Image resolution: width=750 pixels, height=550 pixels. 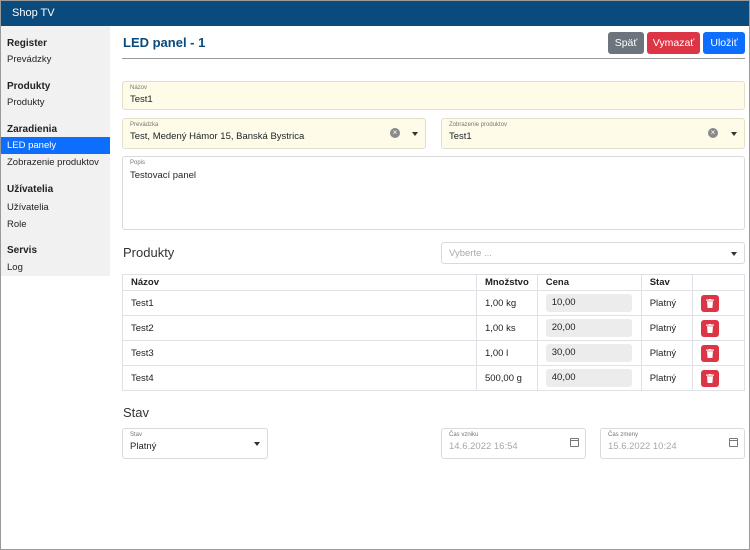 I want to click on column-header-status: Stav, so click(x=667, y=282).